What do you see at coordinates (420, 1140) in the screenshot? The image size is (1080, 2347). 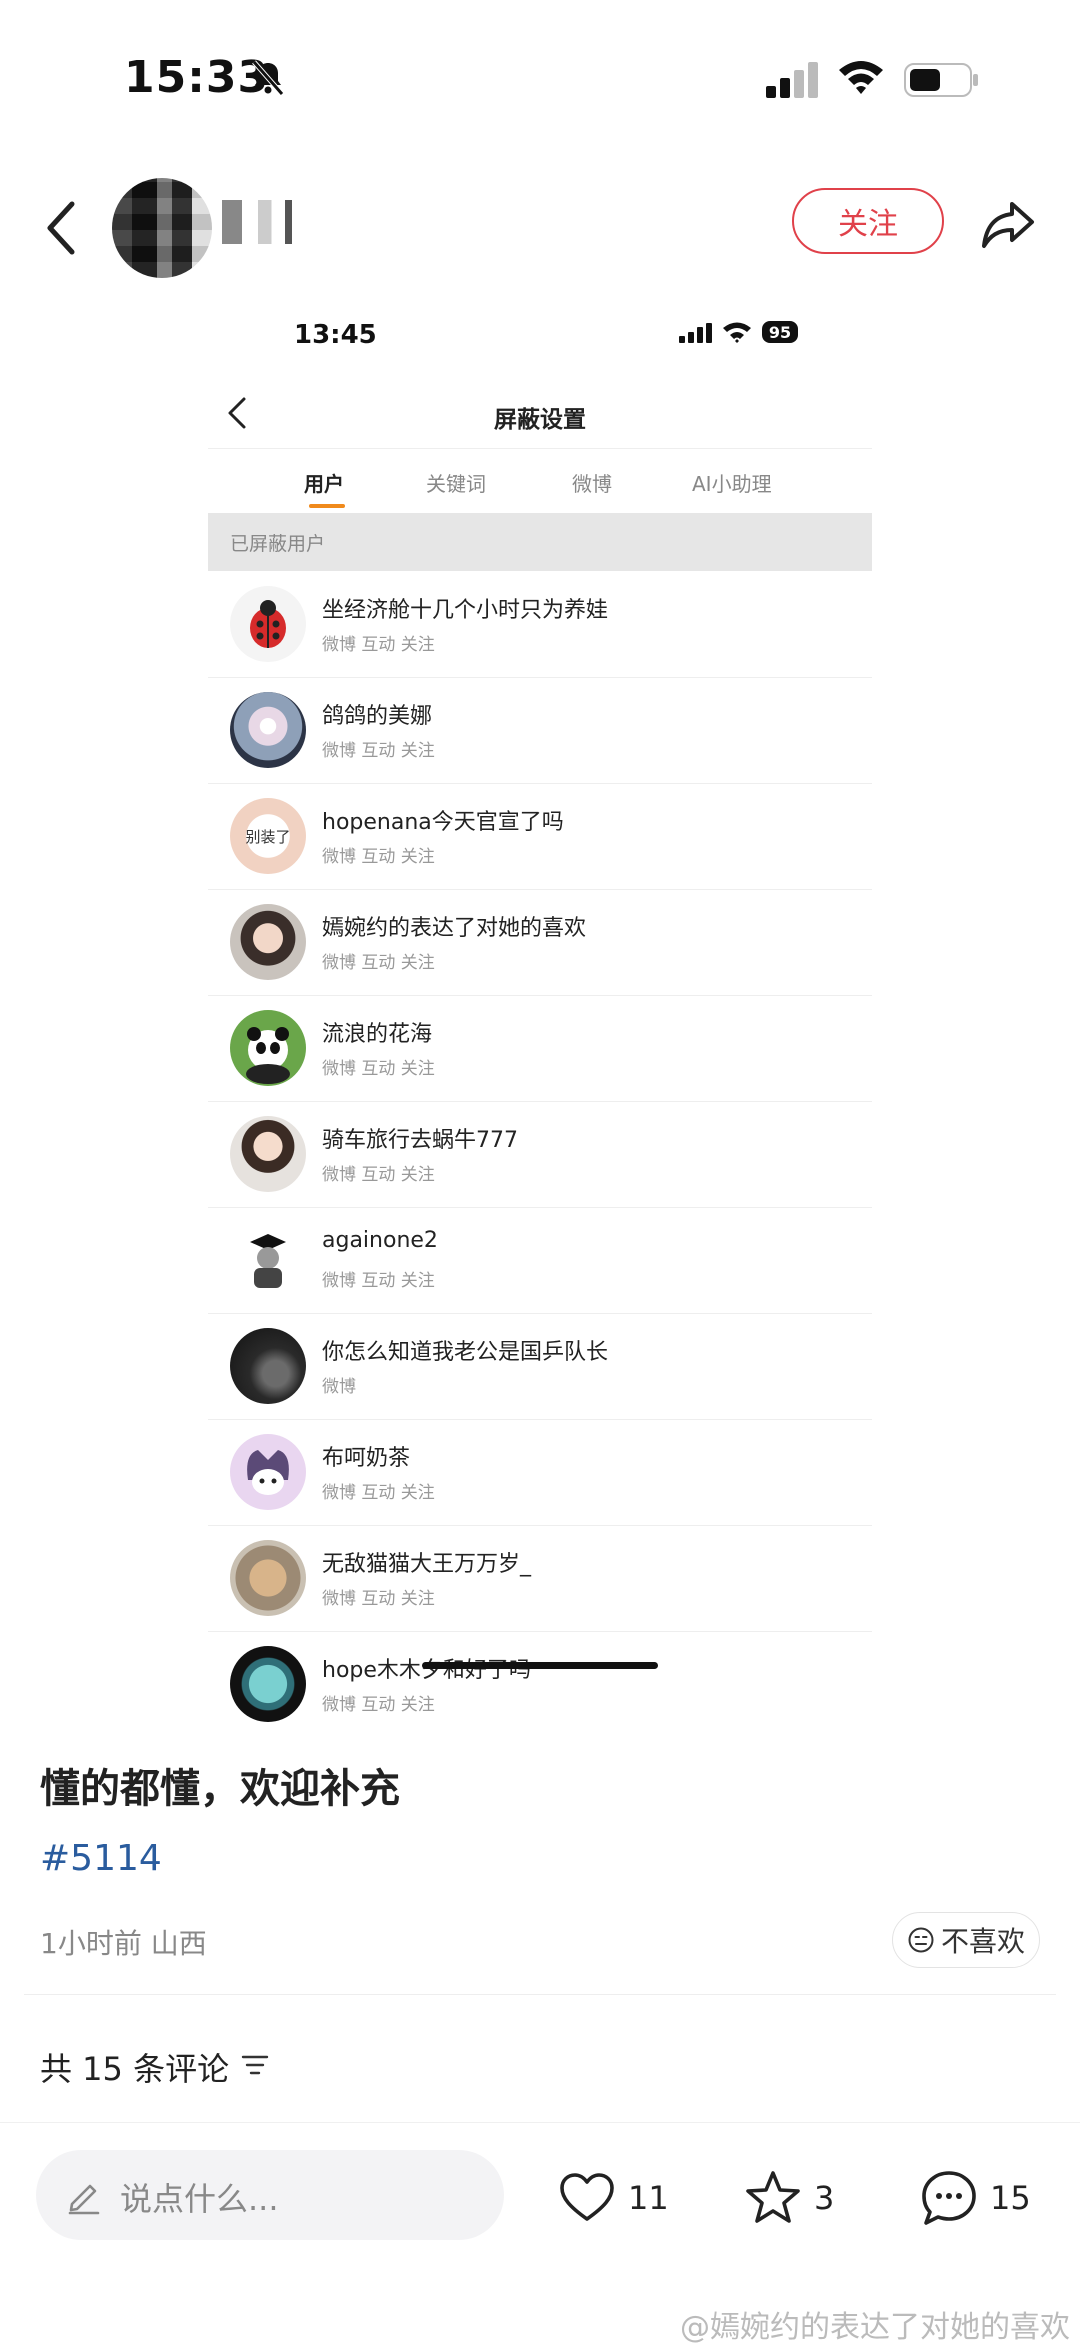 I see `user-name: 骑车旅行去蜗牛777` at bounding box center [420, 1140].